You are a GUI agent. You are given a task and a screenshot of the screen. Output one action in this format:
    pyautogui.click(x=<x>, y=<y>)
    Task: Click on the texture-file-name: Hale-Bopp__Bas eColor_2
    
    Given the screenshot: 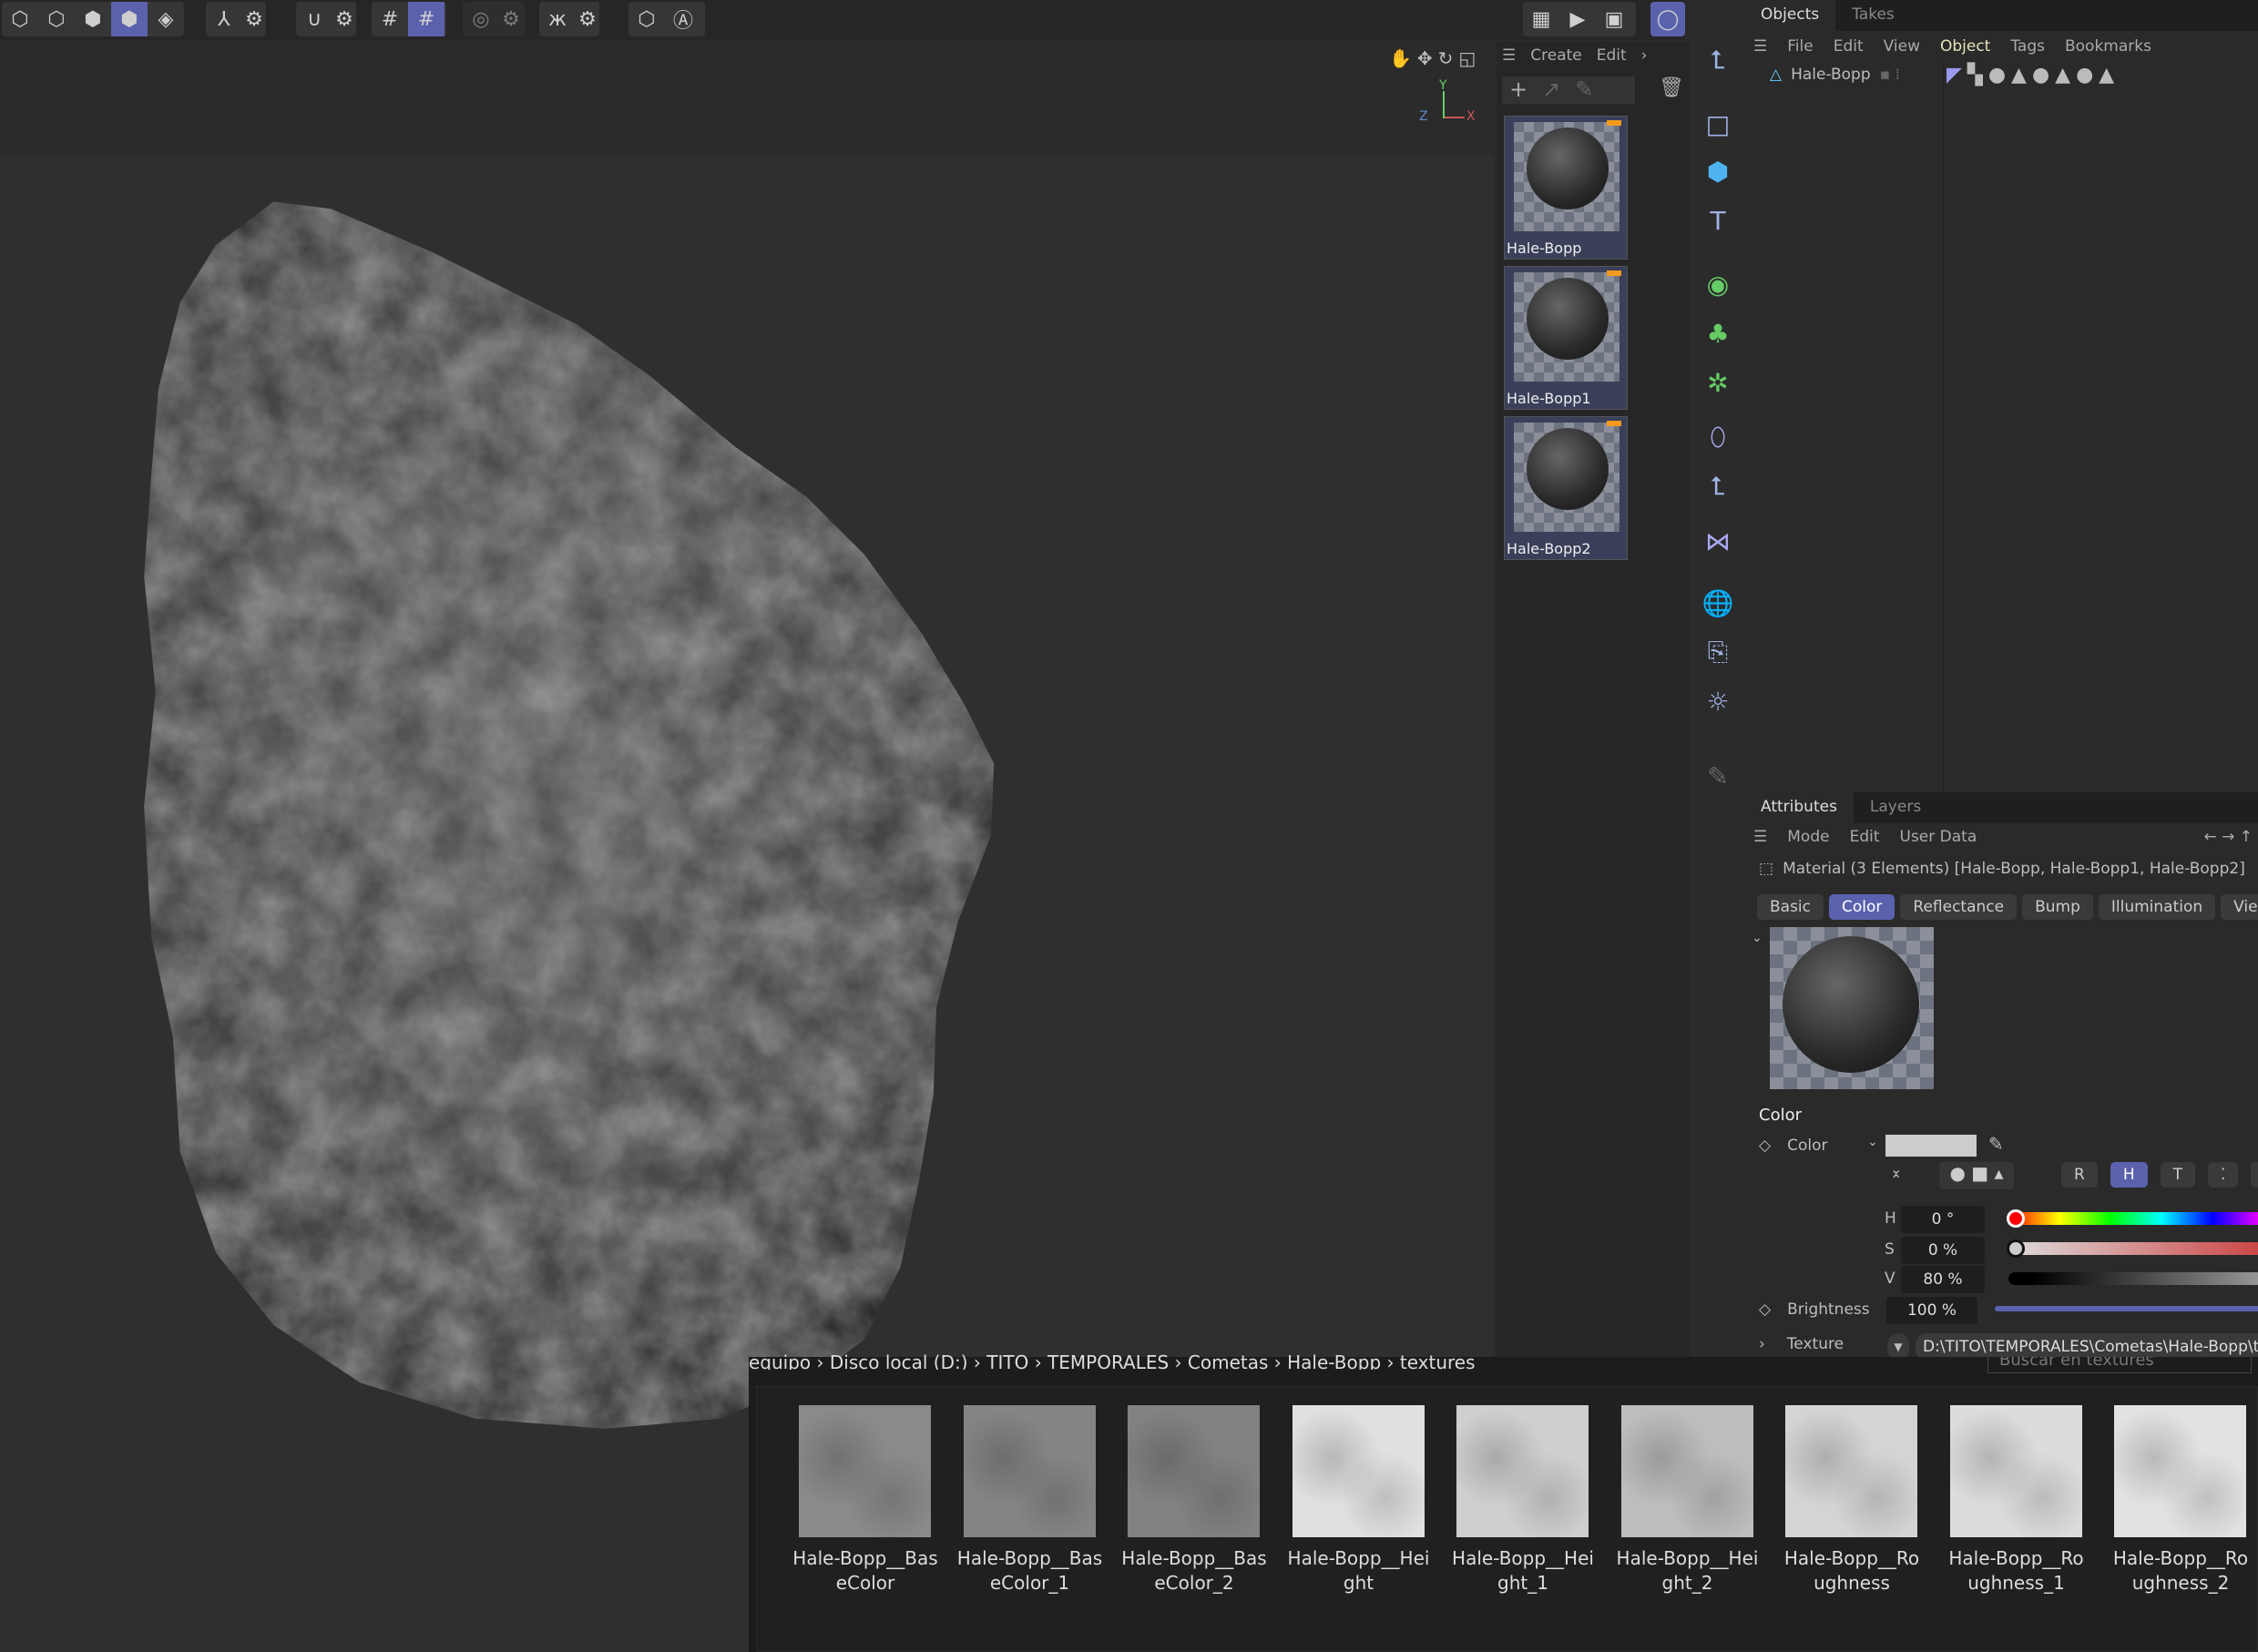 What is the action you would take?
    pyautogui.click(x=1194, y=1571)
    